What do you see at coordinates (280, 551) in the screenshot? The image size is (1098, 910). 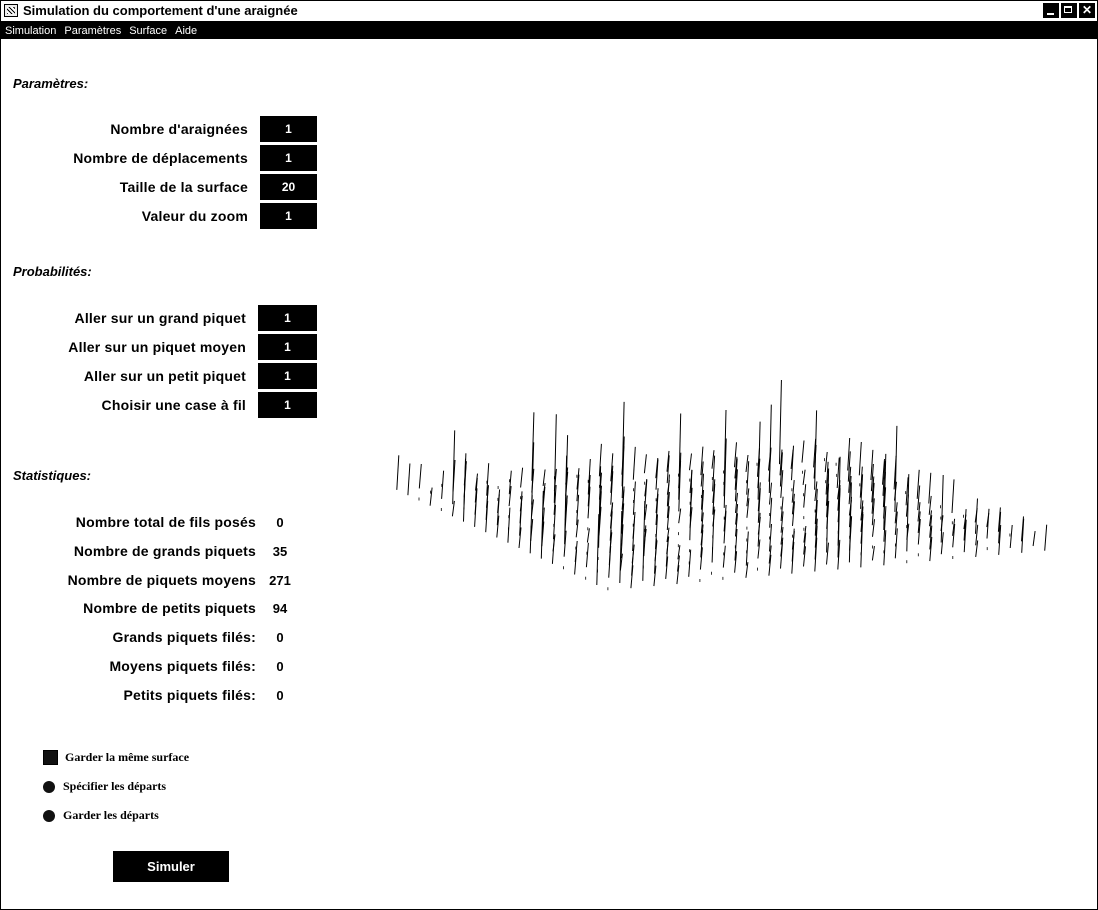 I see `stat-value: 35` at bounding box center [280, 551].